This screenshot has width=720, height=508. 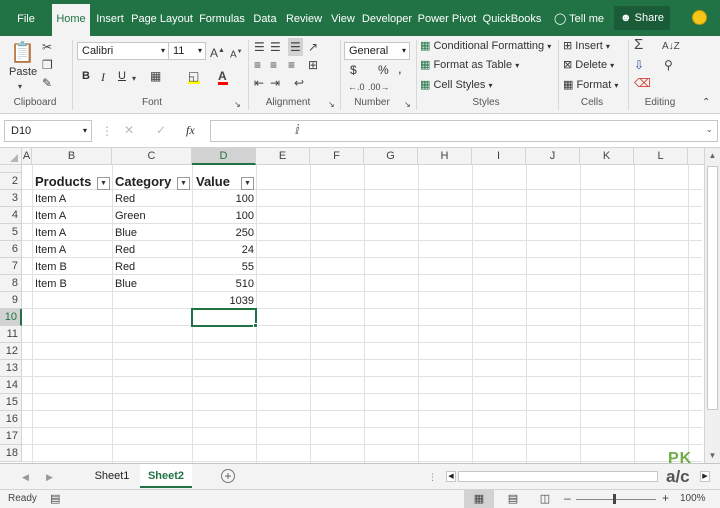 What do you see at coordinates (11, 351) in the screenshot?
I see `row-header: 12` at bounding box center [11, 351].